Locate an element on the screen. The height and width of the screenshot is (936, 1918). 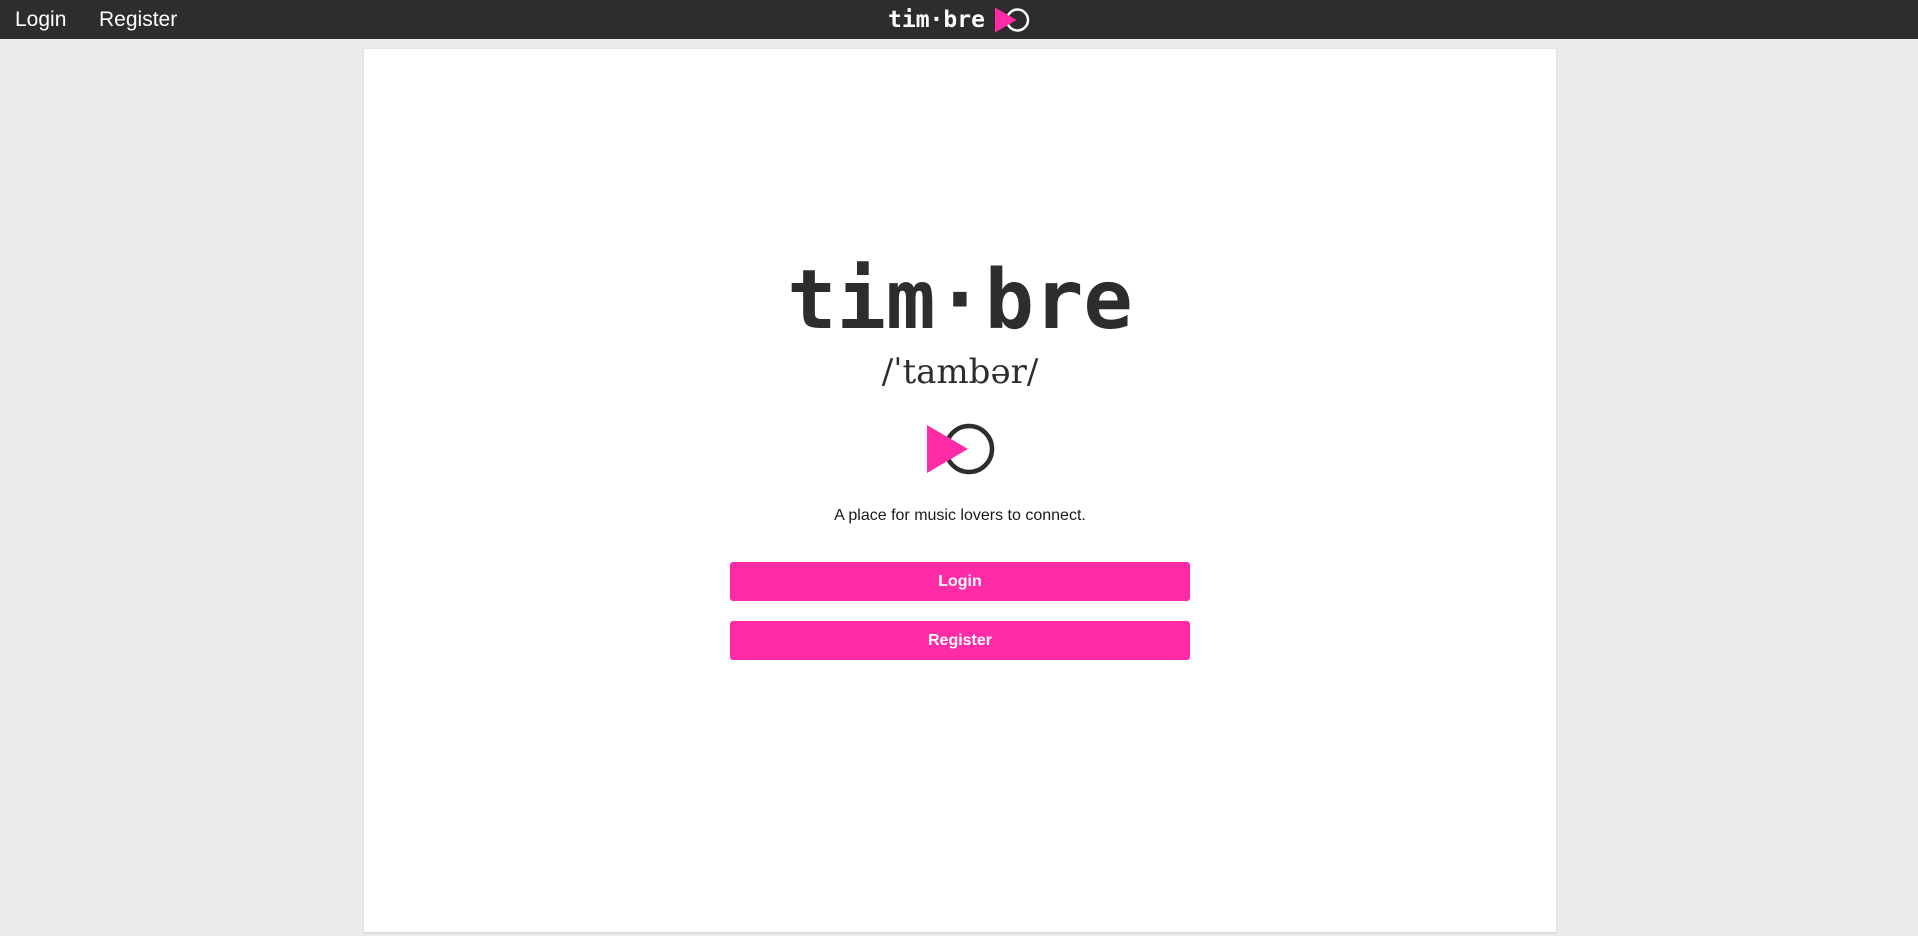
nav-register-link: Register is located at coordinates (138, 19).